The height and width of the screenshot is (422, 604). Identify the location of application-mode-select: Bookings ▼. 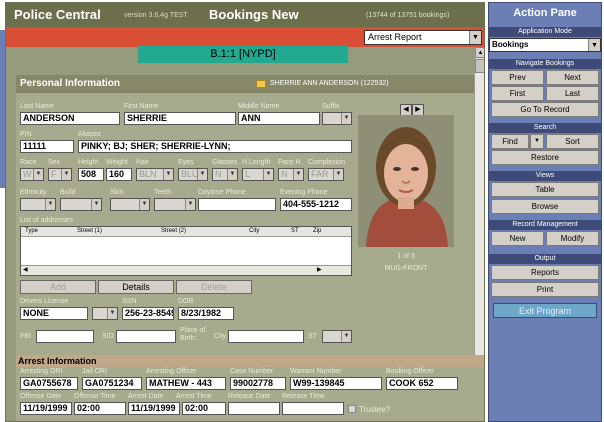
(545, 45).